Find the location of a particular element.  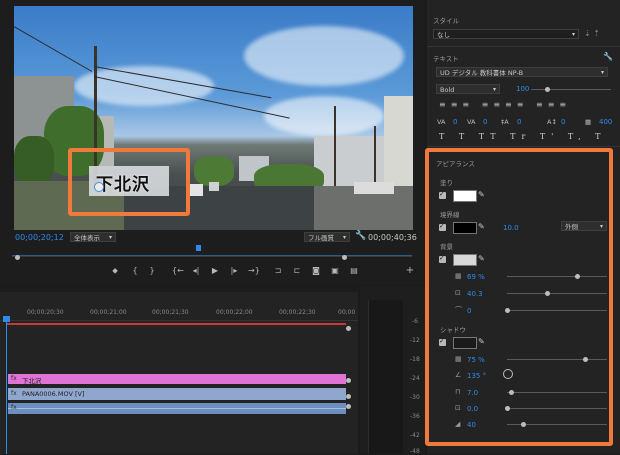

playhead-marker is located at coordinates (198, 248).